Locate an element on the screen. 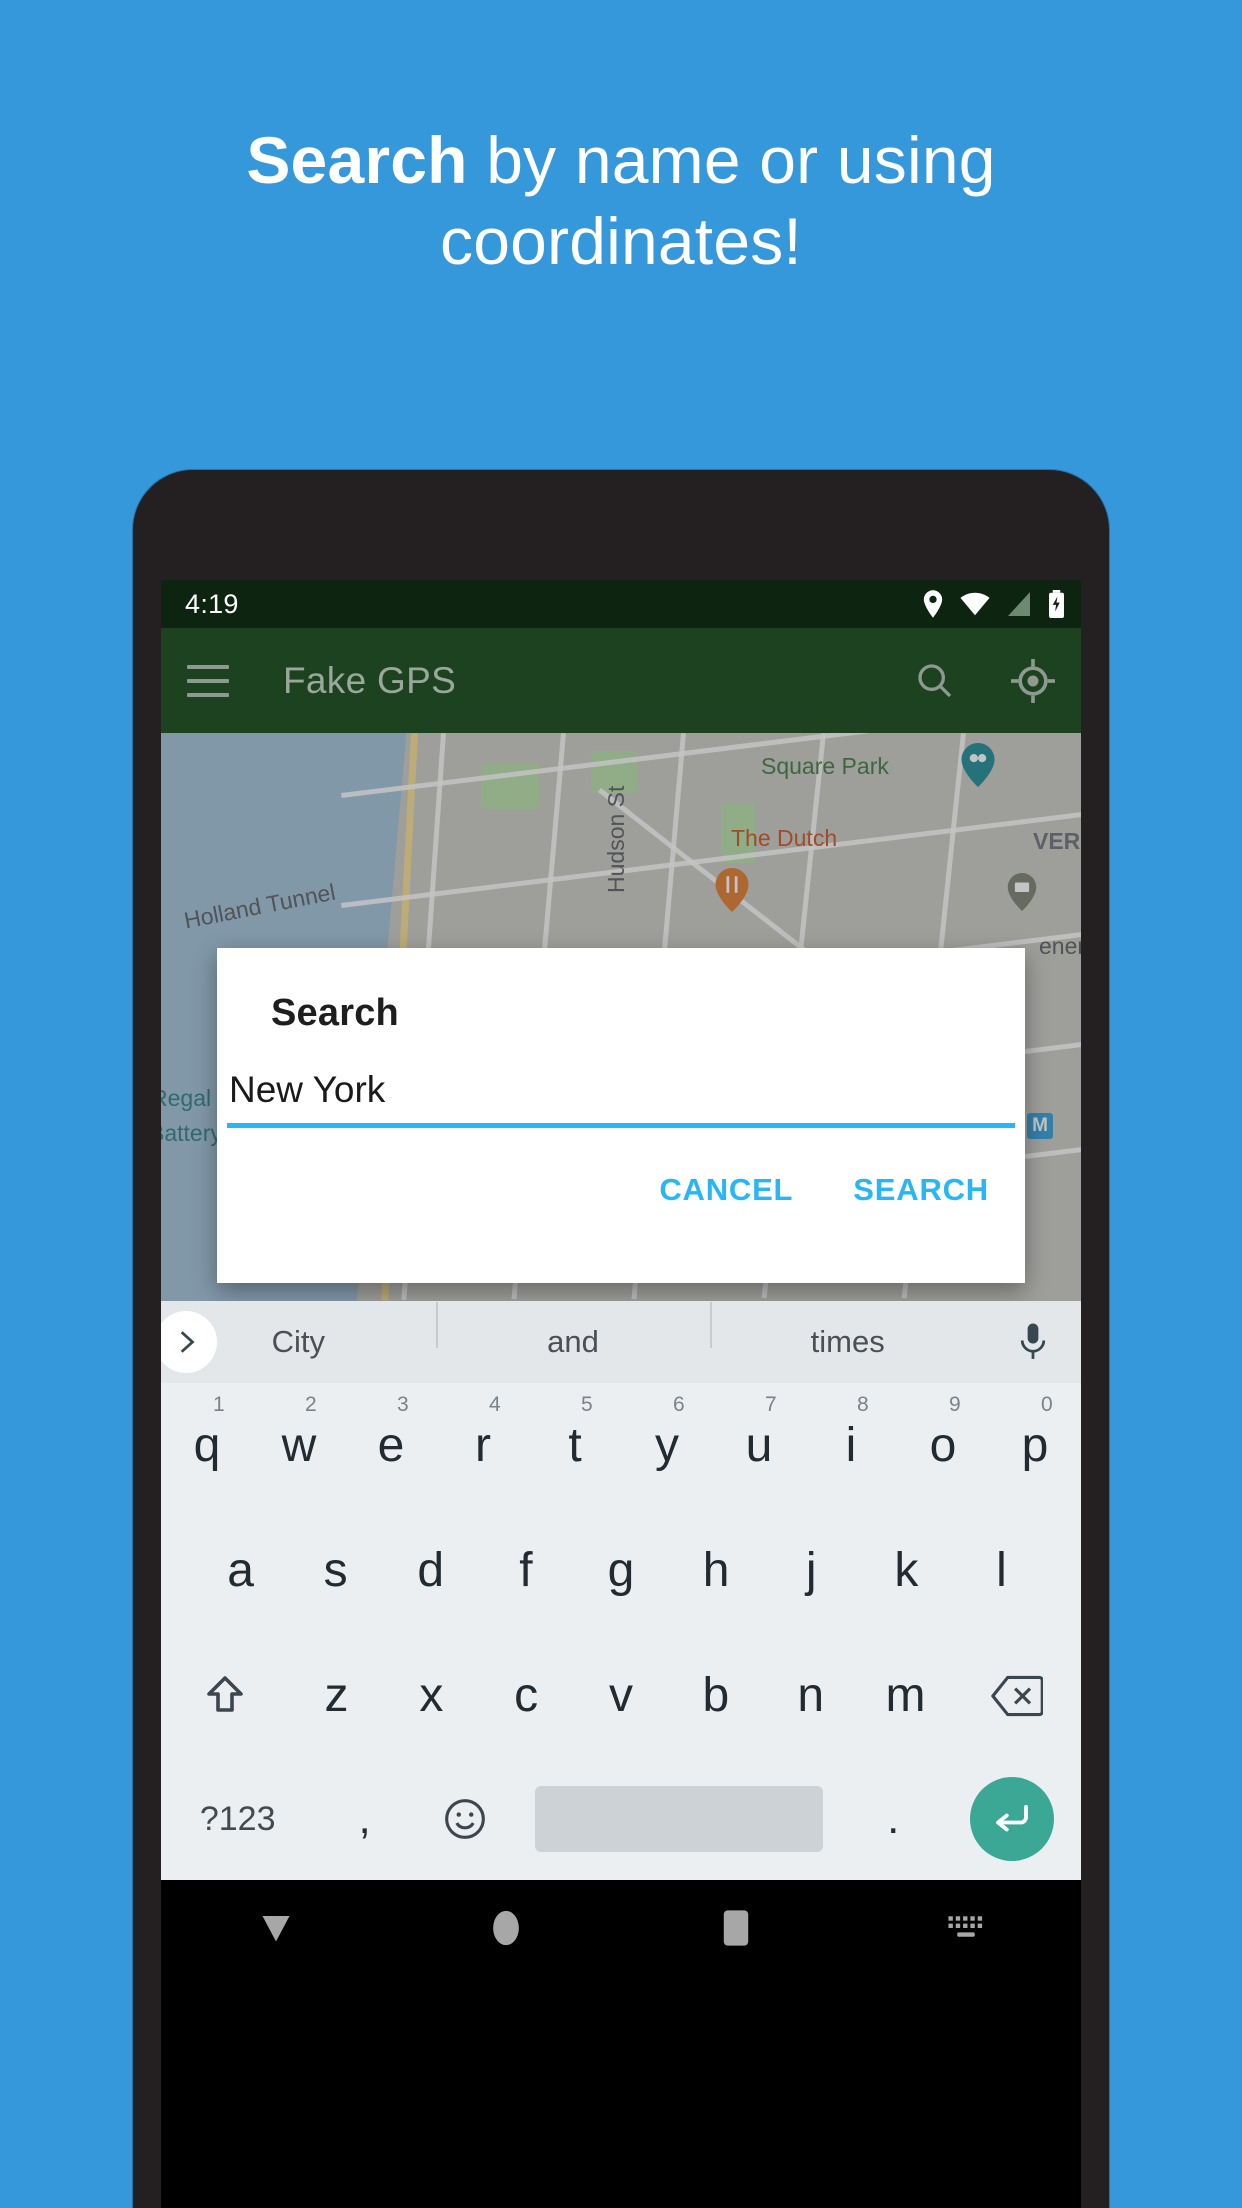 The width and height of the screenshot is (1242, 2208). promo-line-2: coordinates! is located at coordinates (621, 240).